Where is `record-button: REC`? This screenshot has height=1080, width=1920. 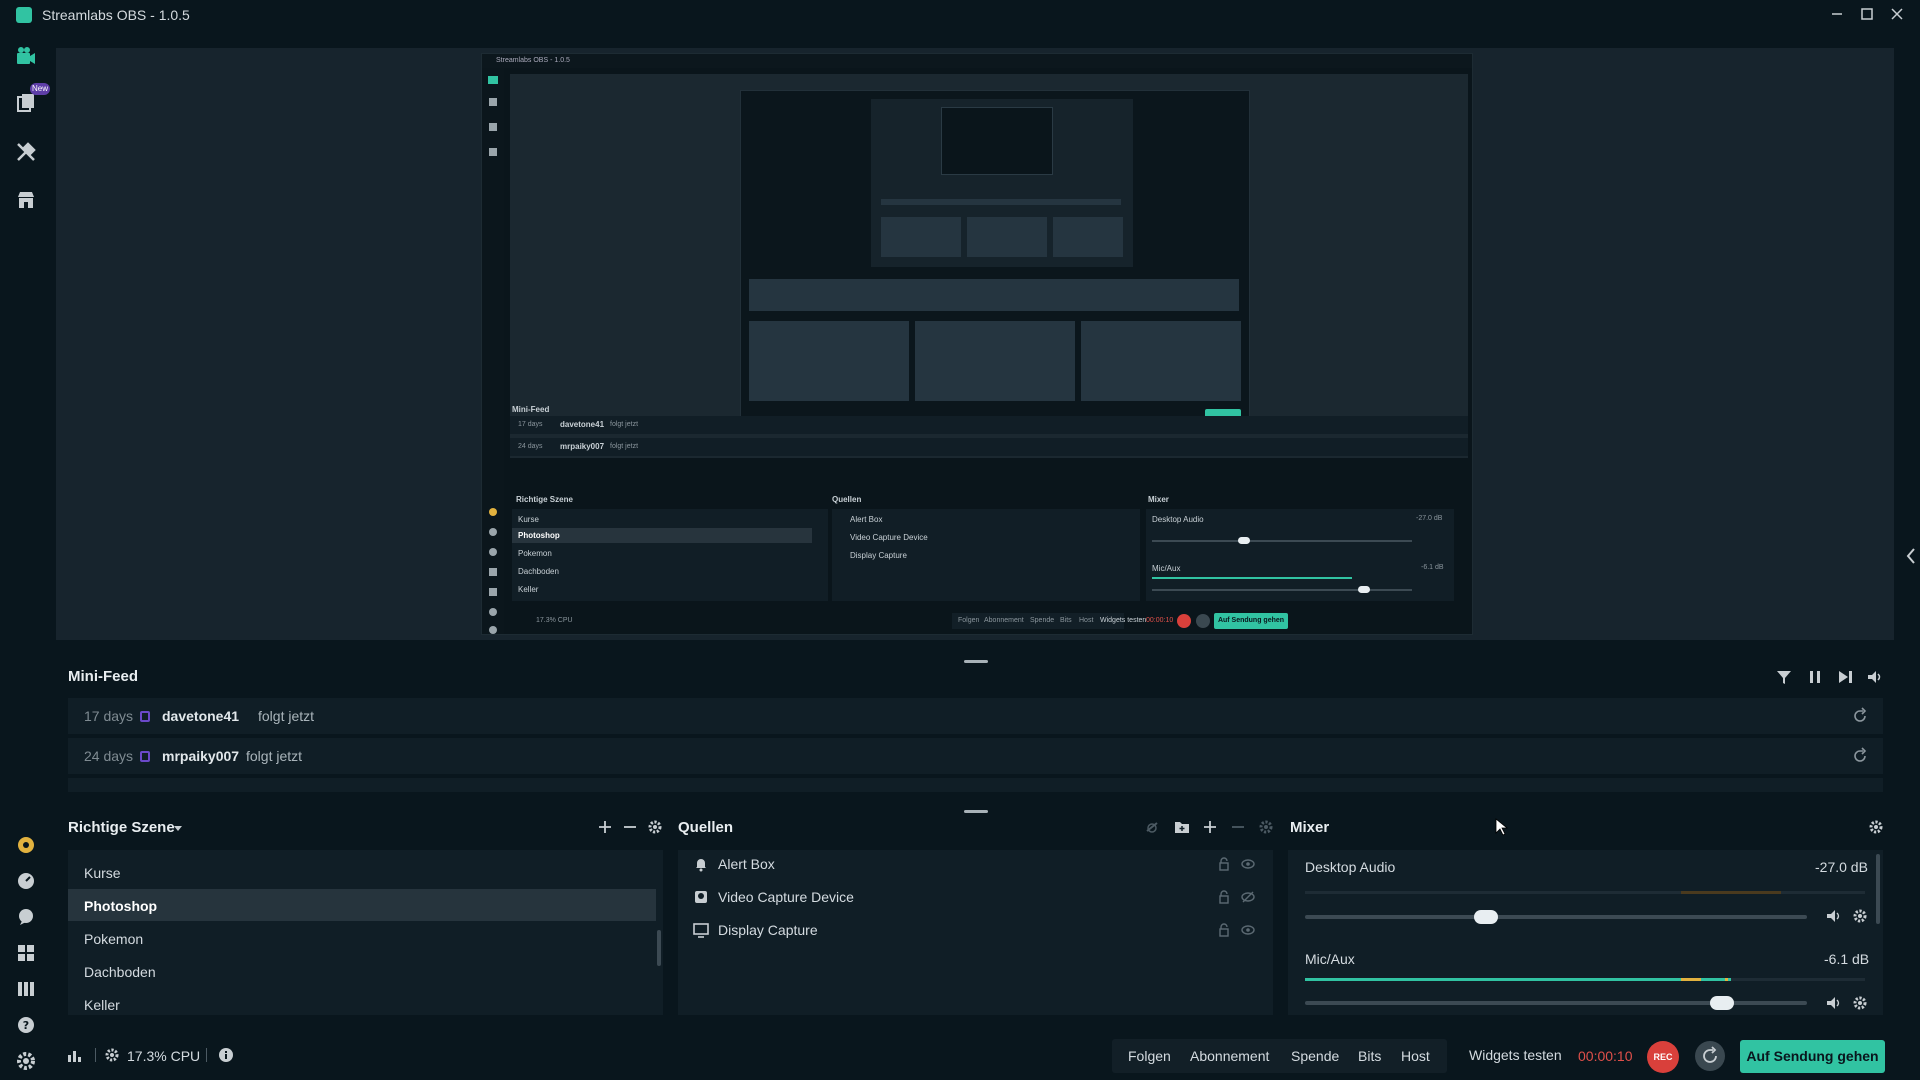 record-button: REC is located at coordinates (1663, 1057).